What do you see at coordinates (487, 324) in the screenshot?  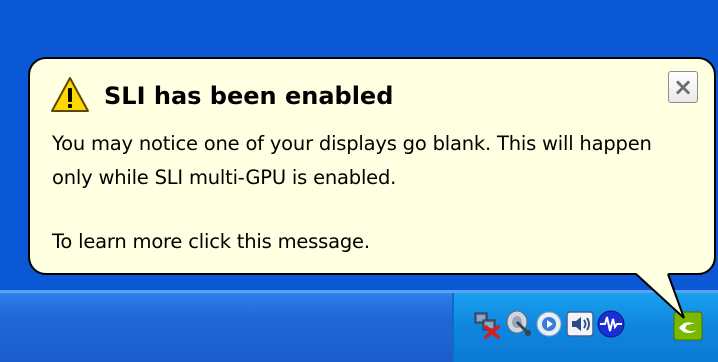 I see `network-disconnected-icon` at bounding box center [487, 324].